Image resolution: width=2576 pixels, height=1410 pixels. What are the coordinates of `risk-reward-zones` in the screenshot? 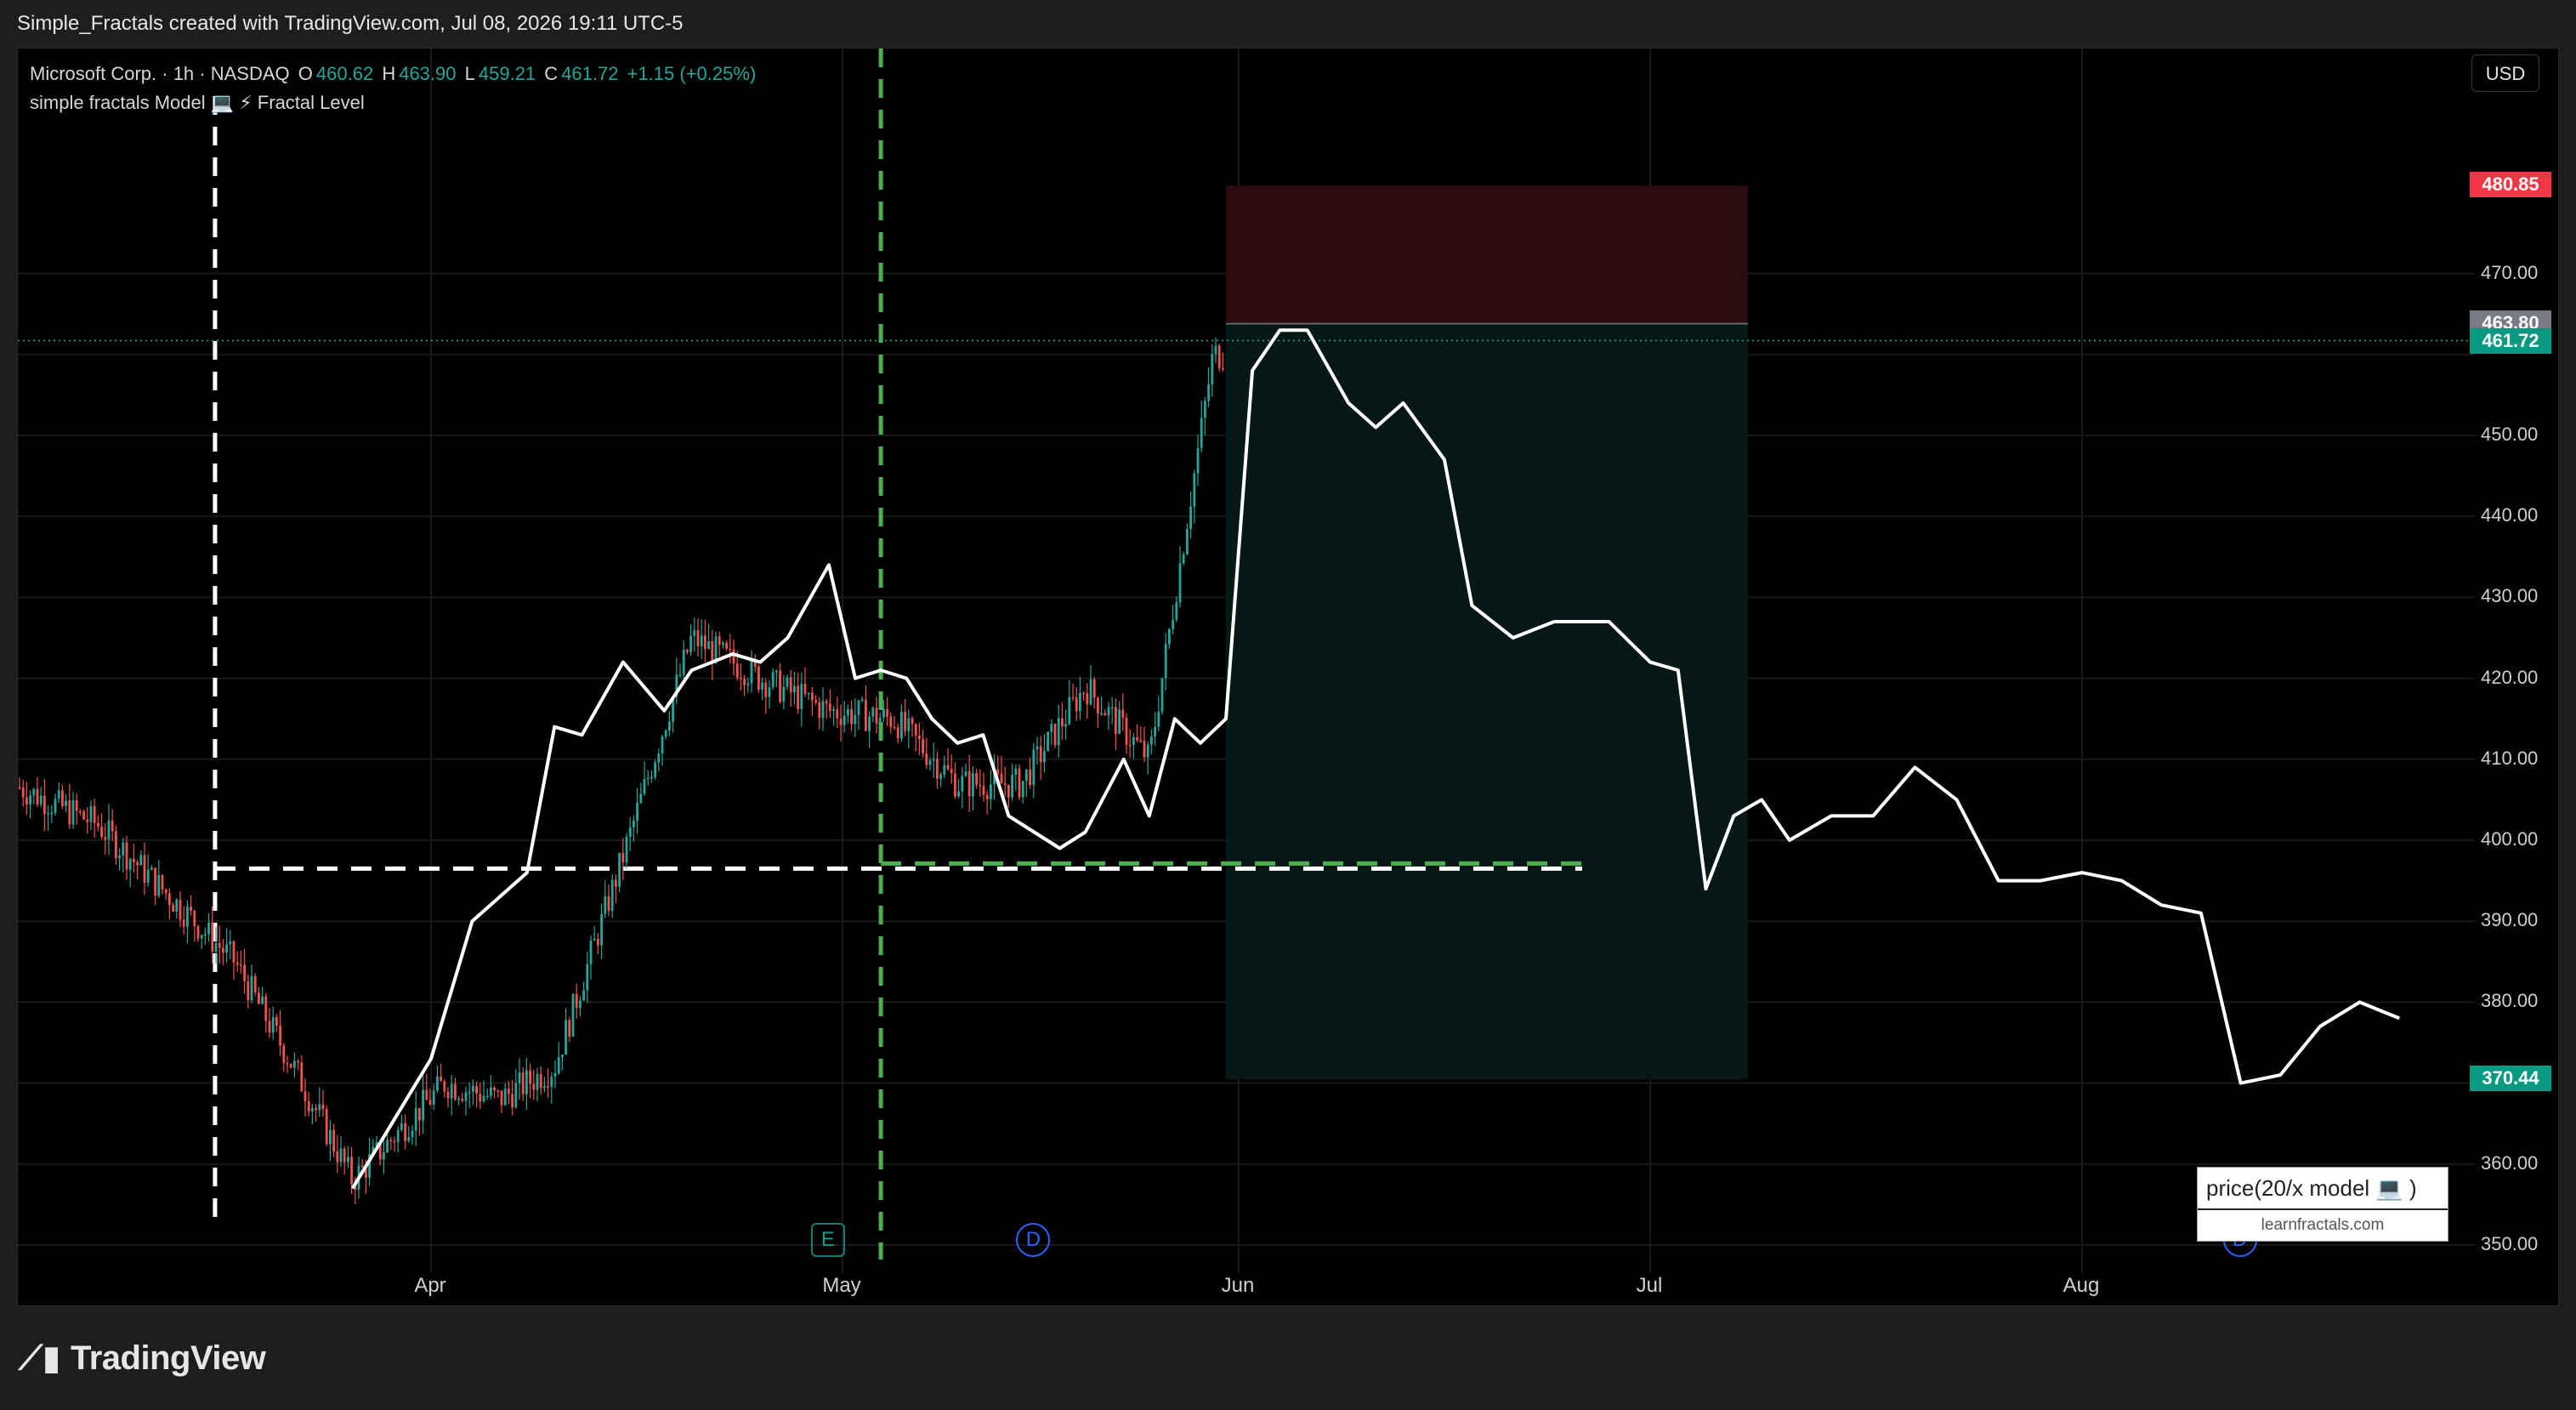 It's located at (1487, 632).